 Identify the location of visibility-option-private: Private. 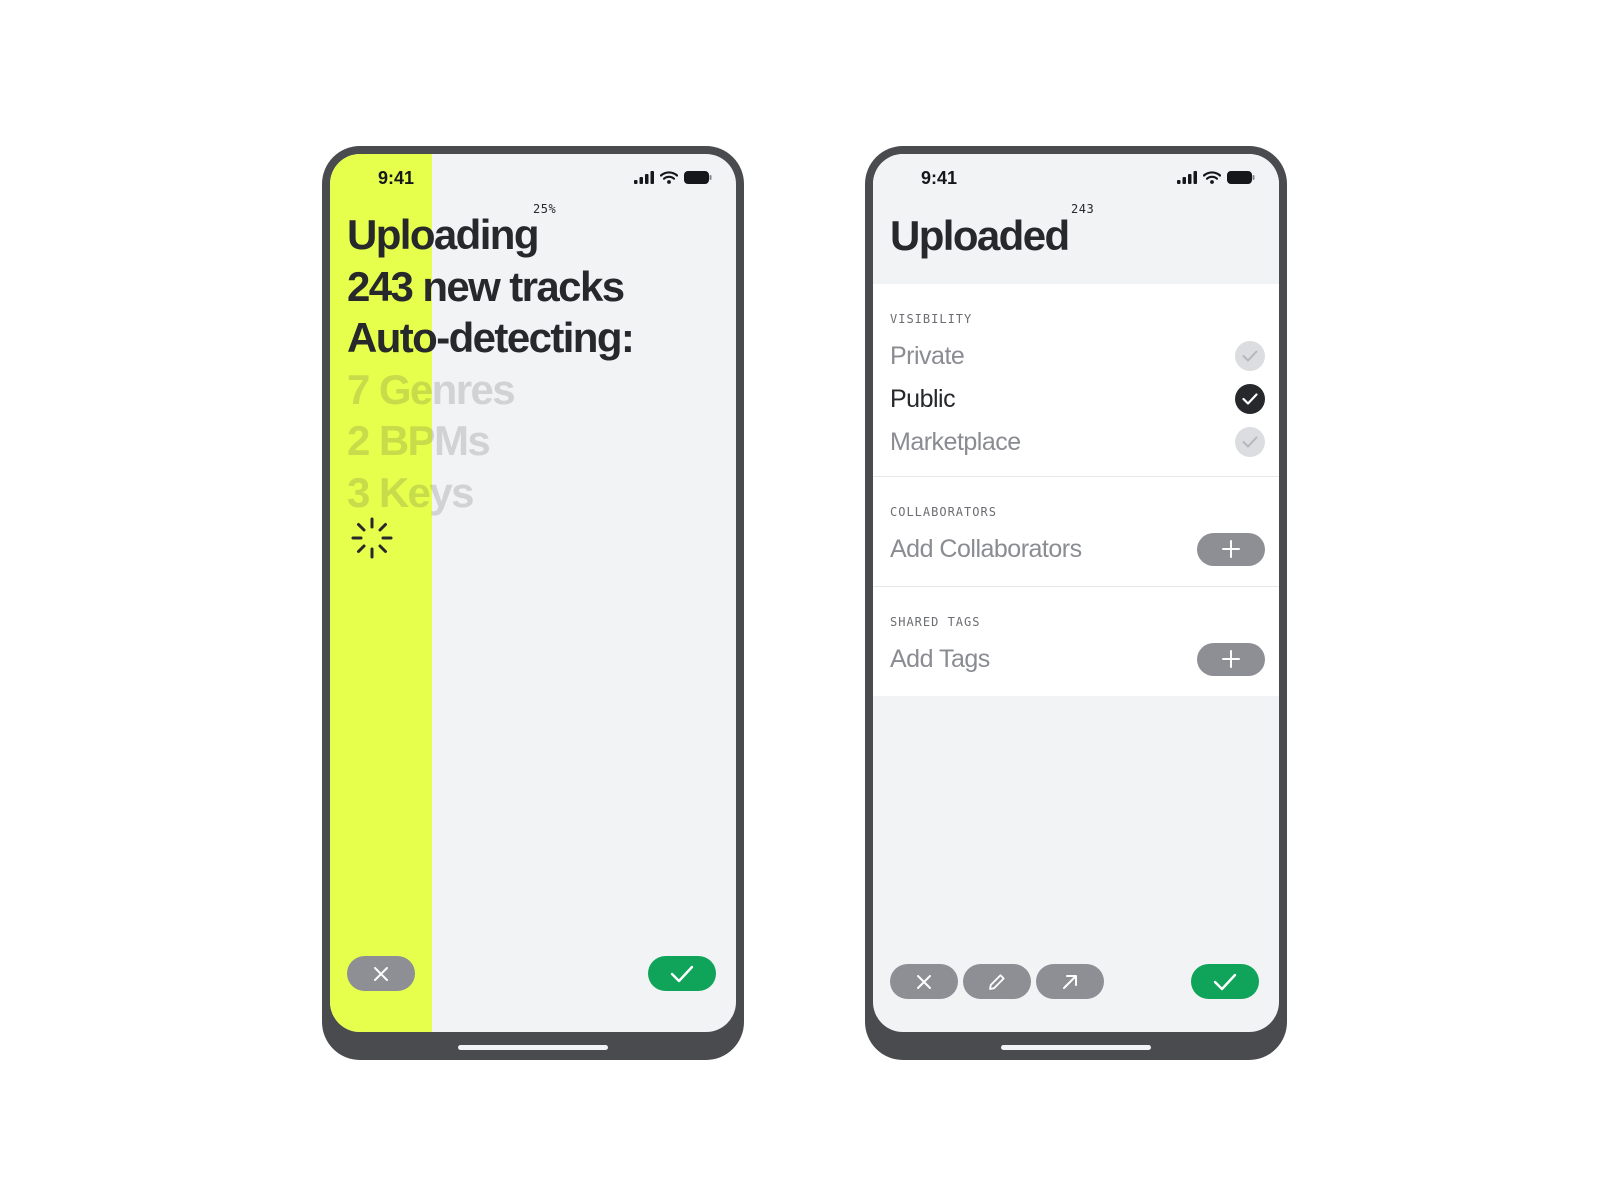
(1077, 356).